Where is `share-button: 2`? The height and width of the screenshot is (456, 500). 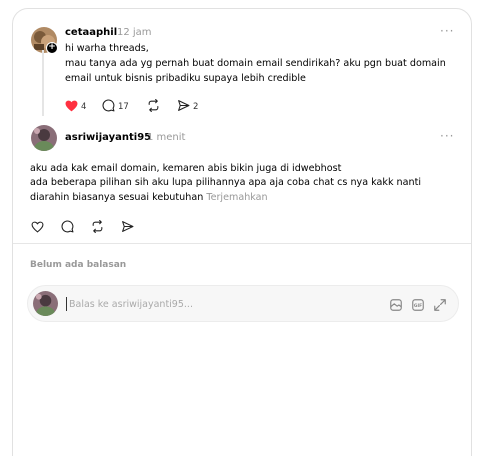
share-button: 2 is located at coordinates (187, 106).